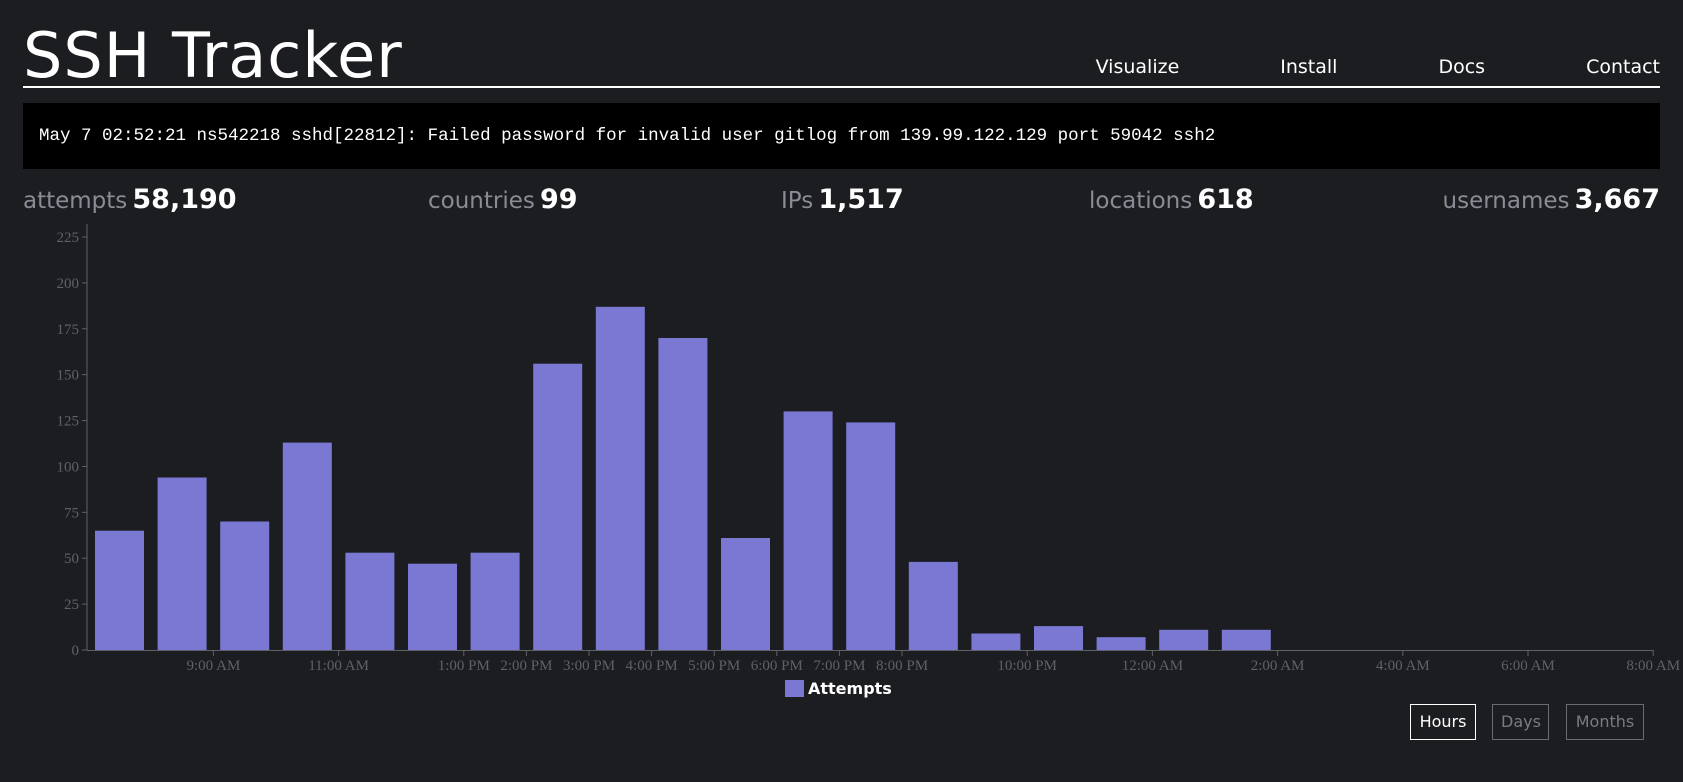 The width and height of the screenshot is (1683, 782). I want to click on x-tick-label: 10:00 PM, so click(1027, 665).